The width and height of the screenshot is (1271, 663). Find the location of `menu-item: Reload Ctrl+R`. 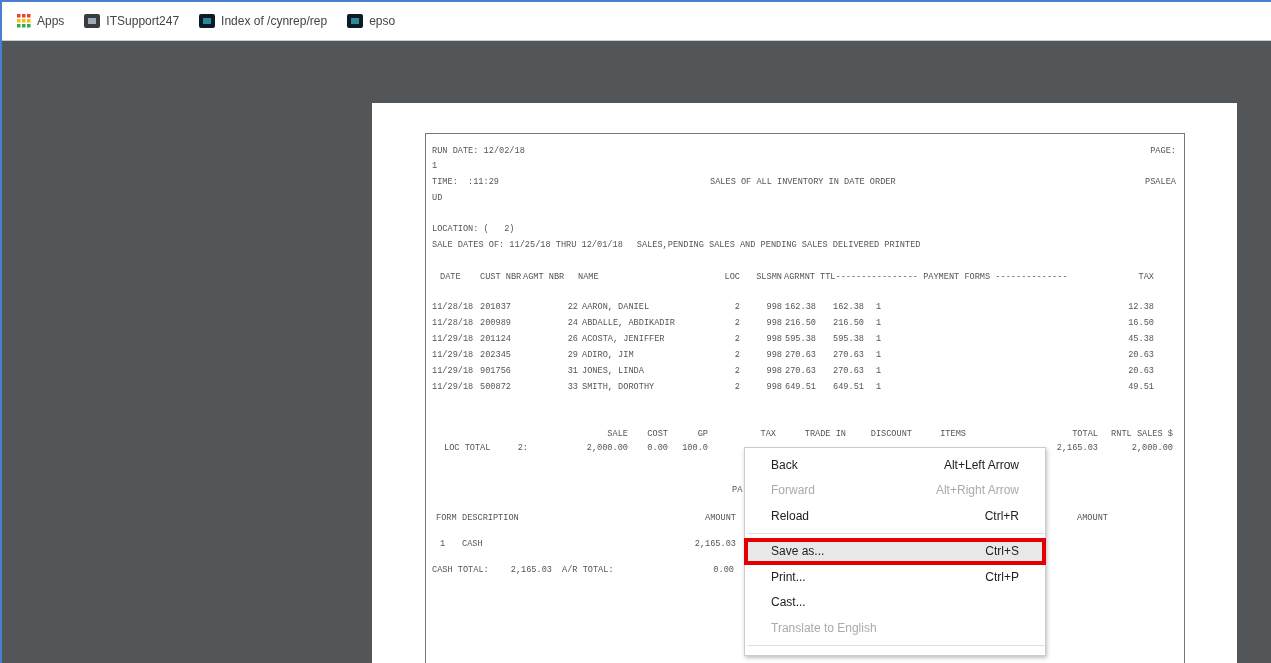

menu-item: Reload Ctrl+R is located at coordinates (895, 516).